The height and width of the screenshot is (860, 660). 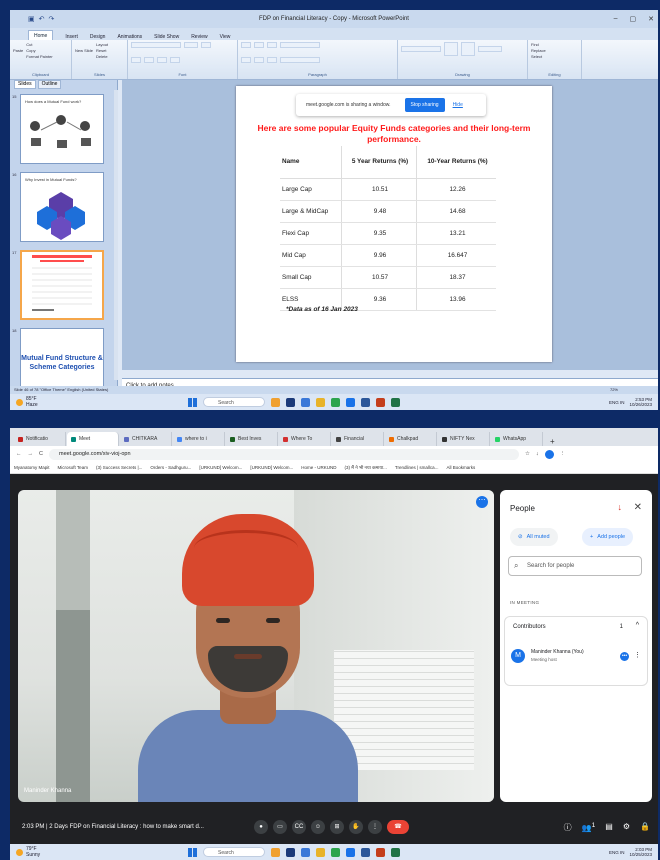 I want to click on browser-tab: WhatsApp, so click(x=517, y=439).